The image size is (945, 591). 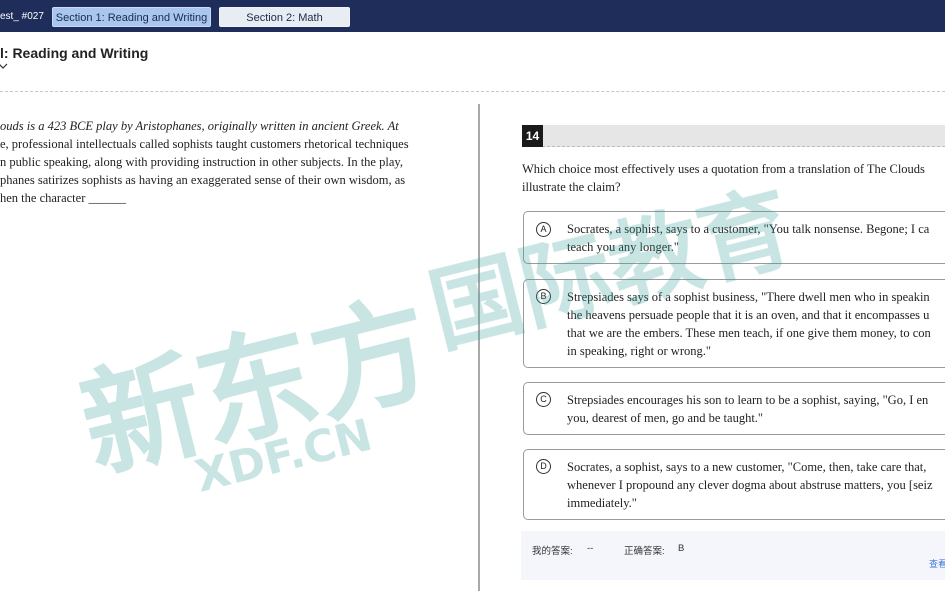 What do you see at coordinates (63, 198) in the screenshot?
I see `passage-line: hen the character ______` at bounding box center [63, 198].